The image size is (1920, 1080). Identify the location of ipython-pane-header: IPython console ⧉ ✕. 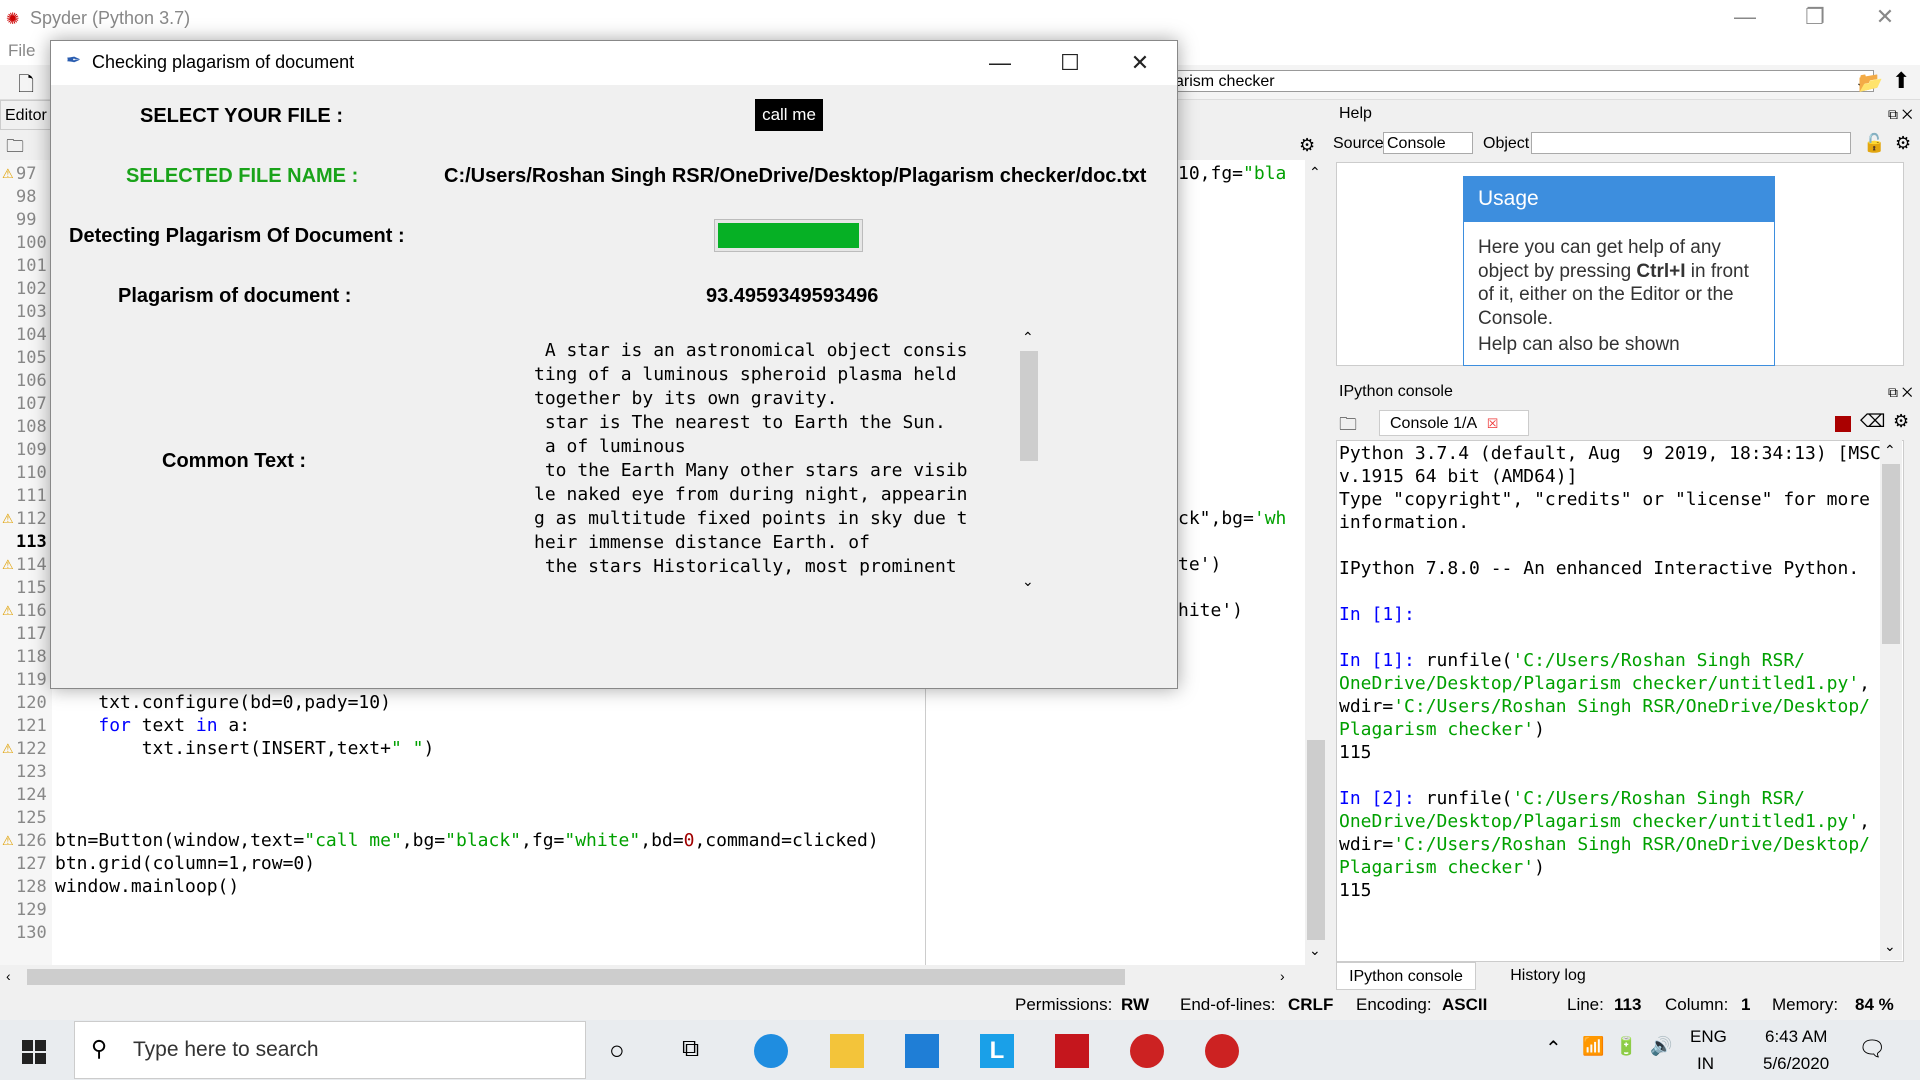
(1626, 392).